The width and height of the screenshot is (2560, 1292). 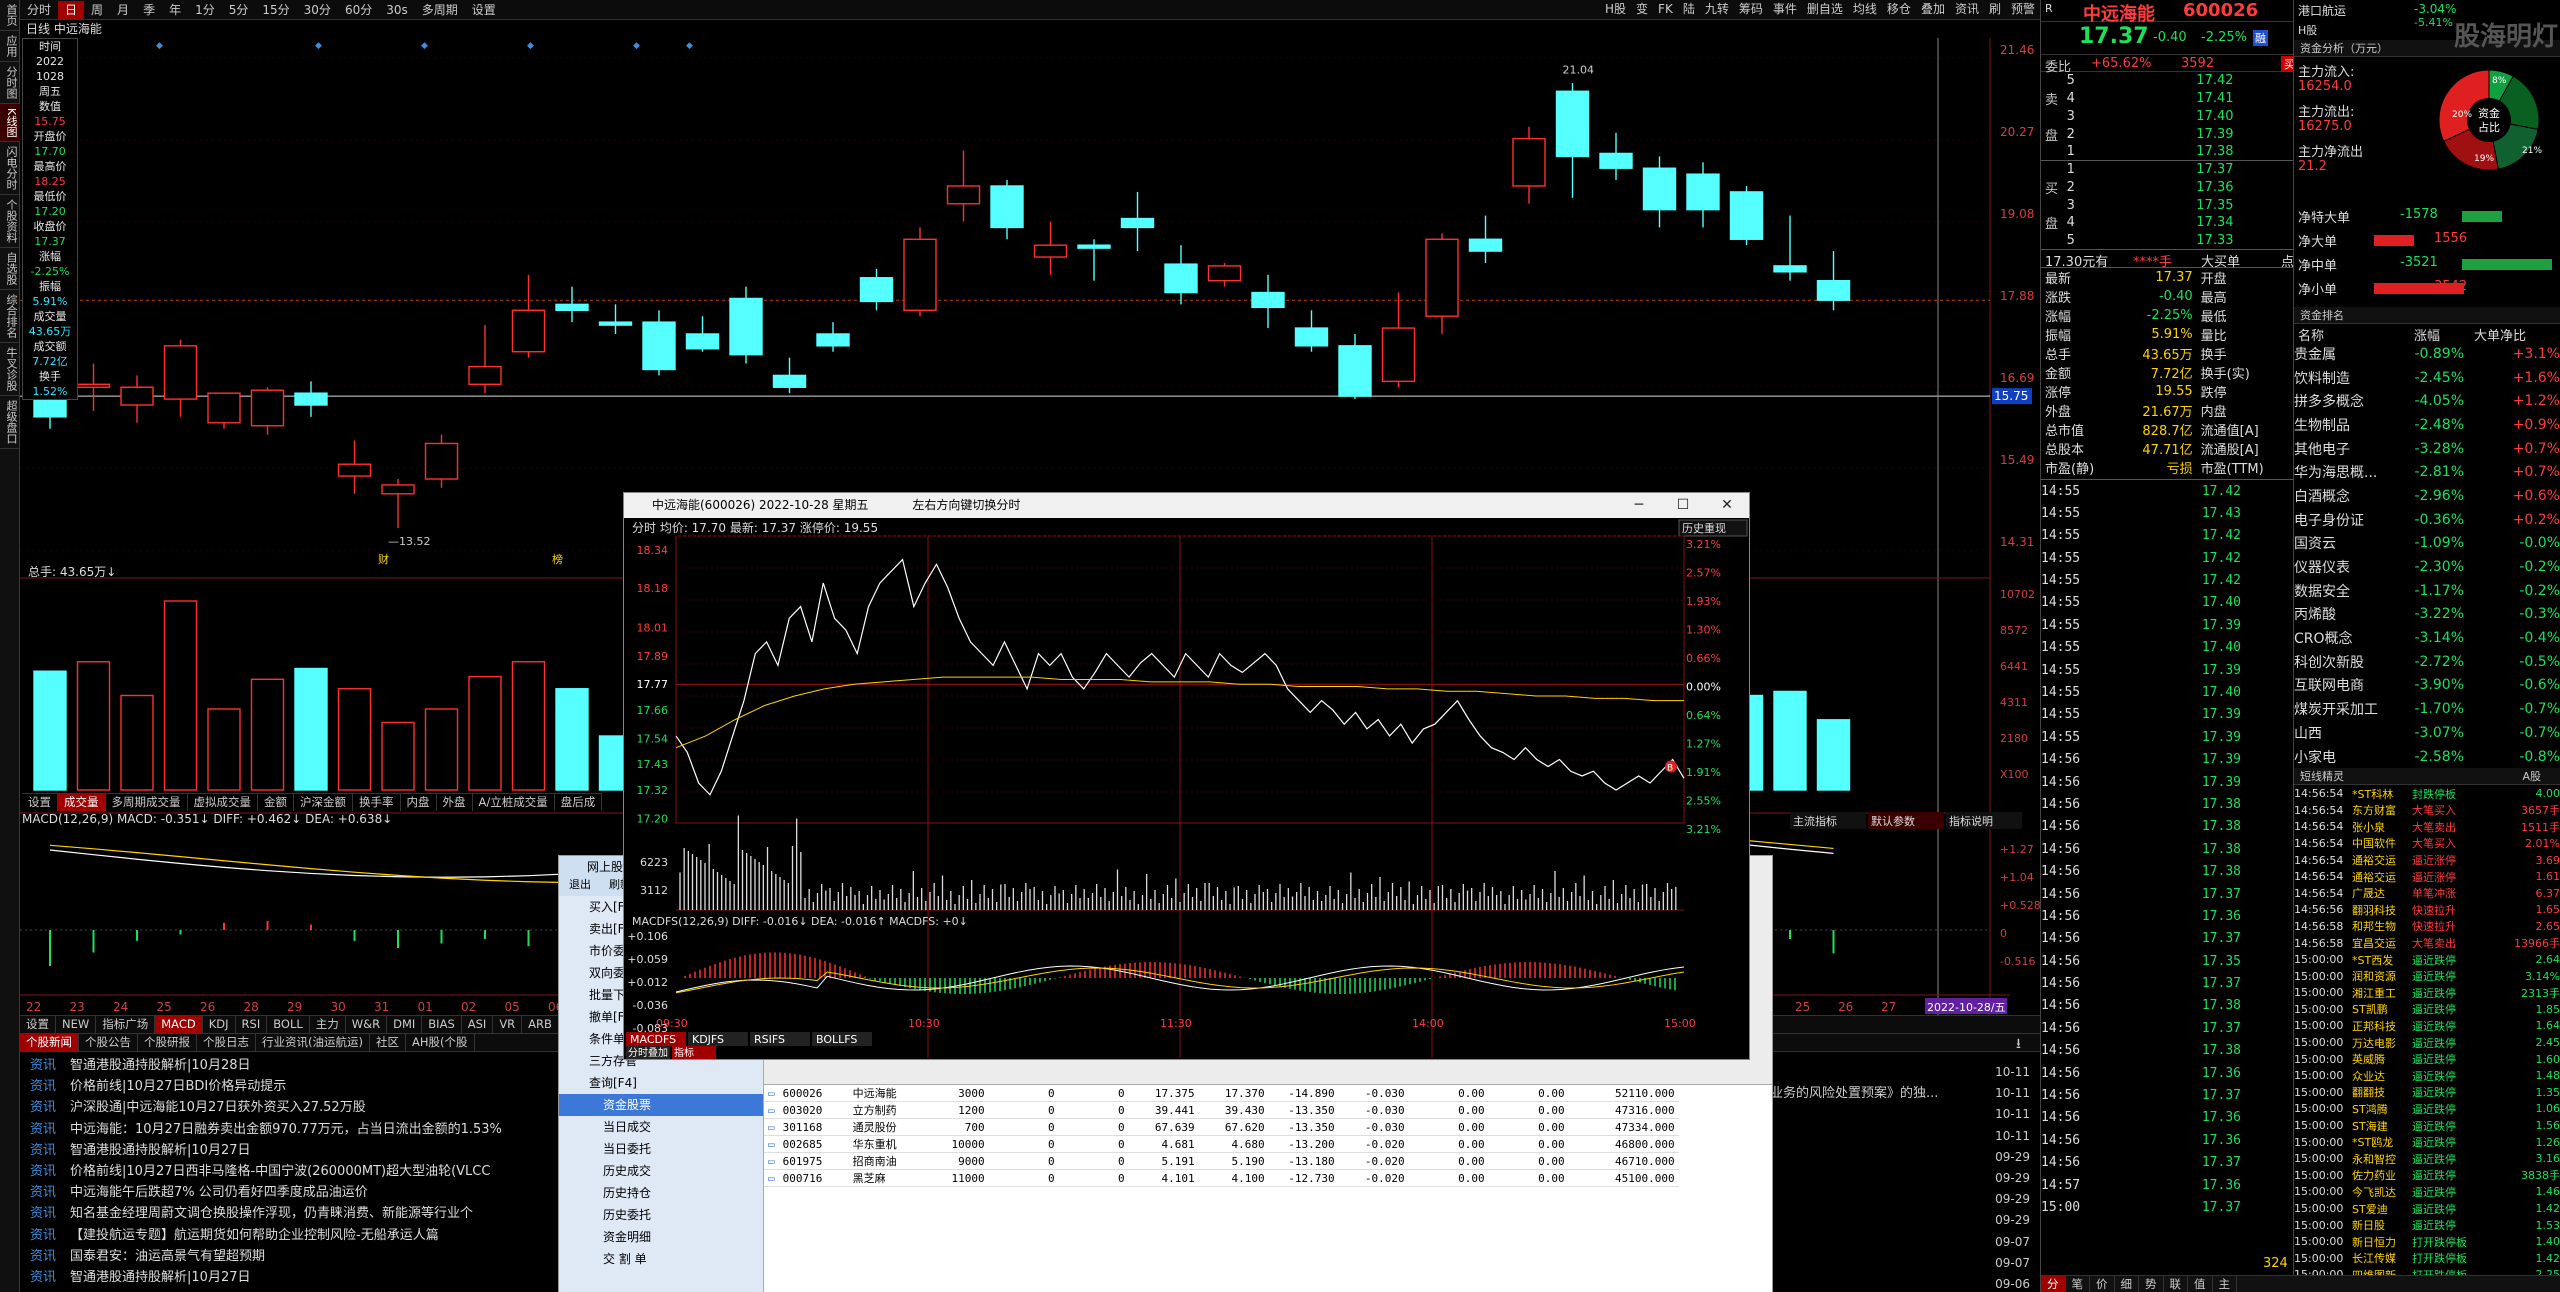 I want to click on spirit-row: 14:56:56 翻羽科技 快速拉升 1.65, so click(x=2427, y=910).